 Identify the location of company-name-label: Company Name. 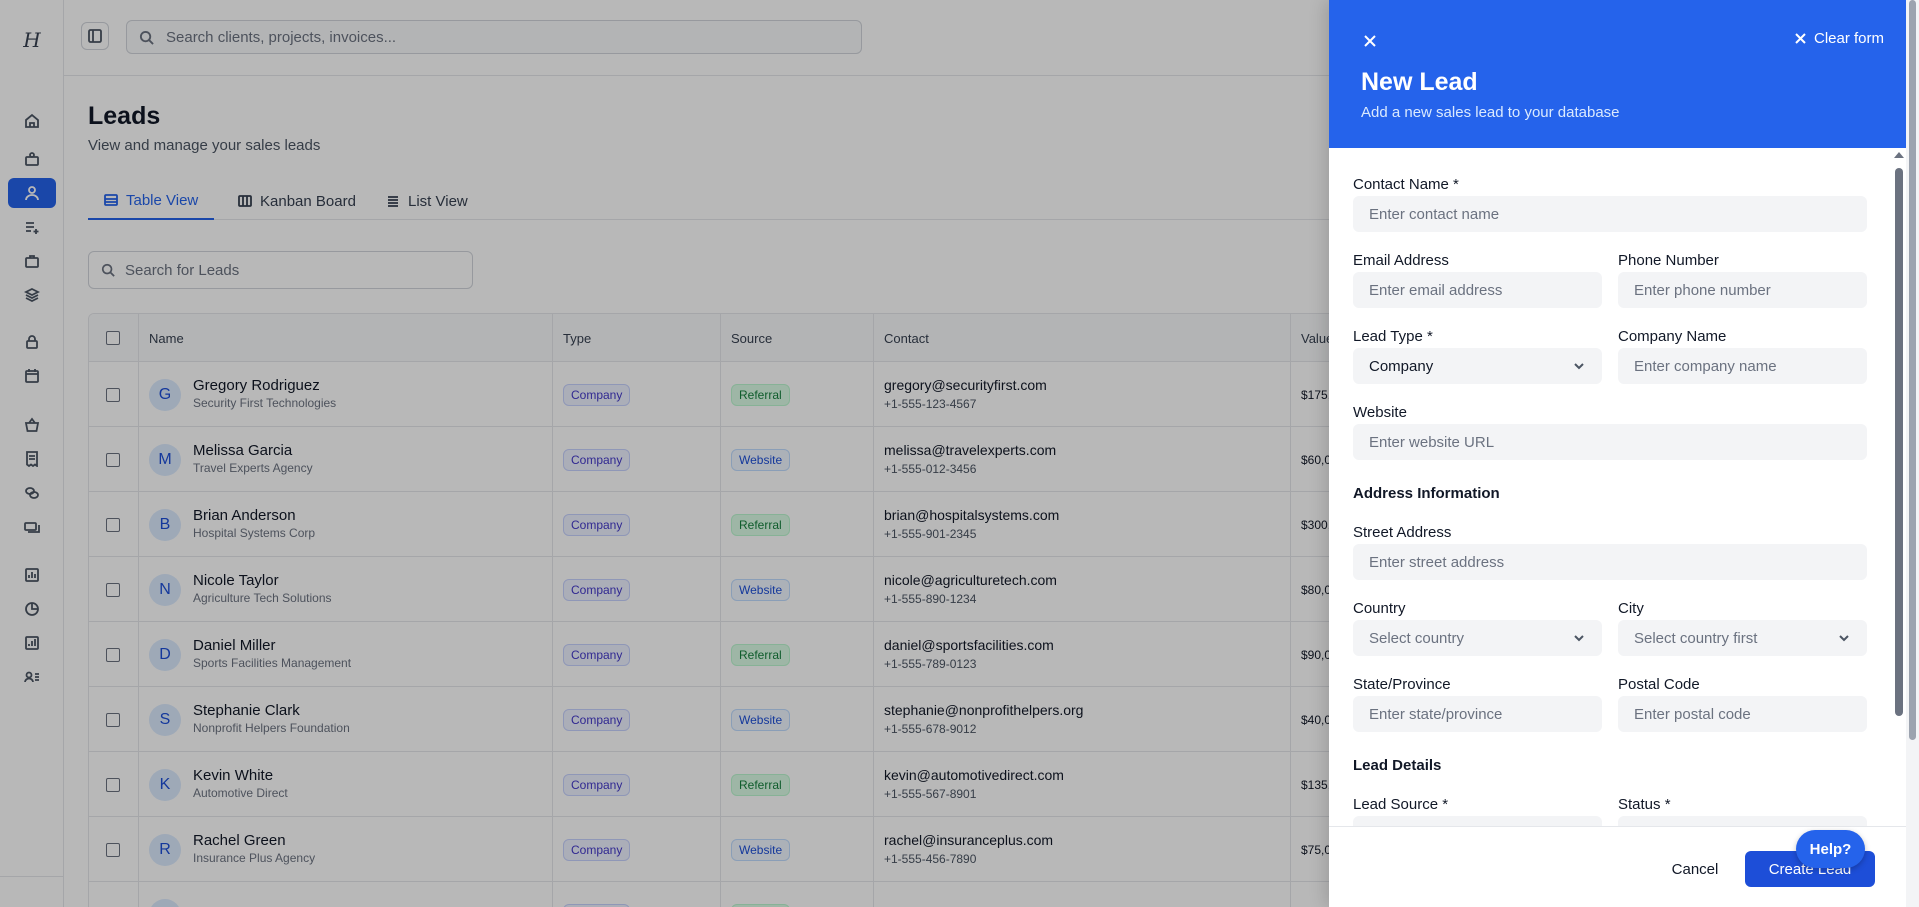
(1672, 336).